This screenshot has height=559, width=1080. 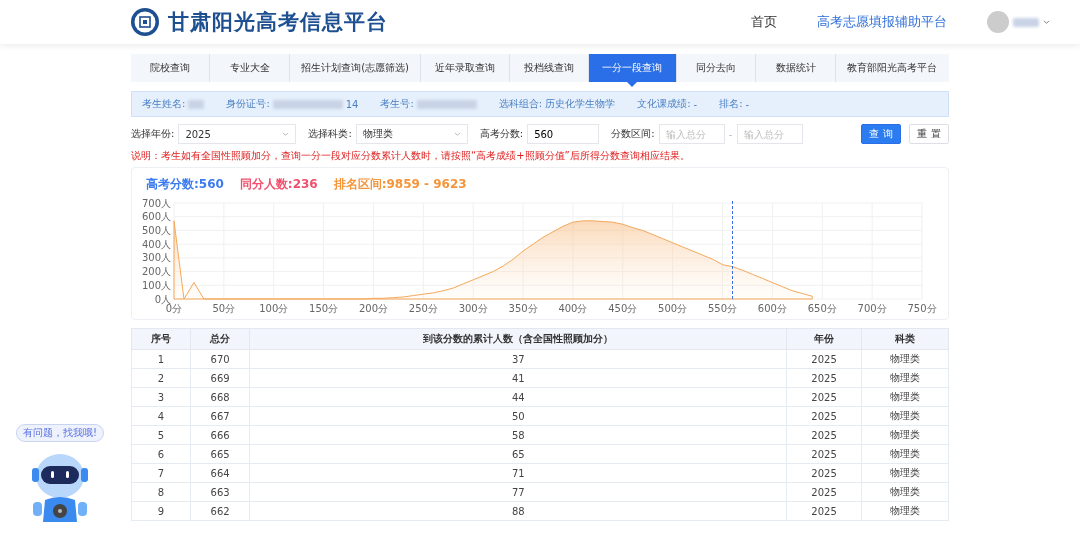 What do you see at coordinates (156, 217) in the screenshot?
I see `axis-tick-label: 600人` at bounding box center [156, 217].